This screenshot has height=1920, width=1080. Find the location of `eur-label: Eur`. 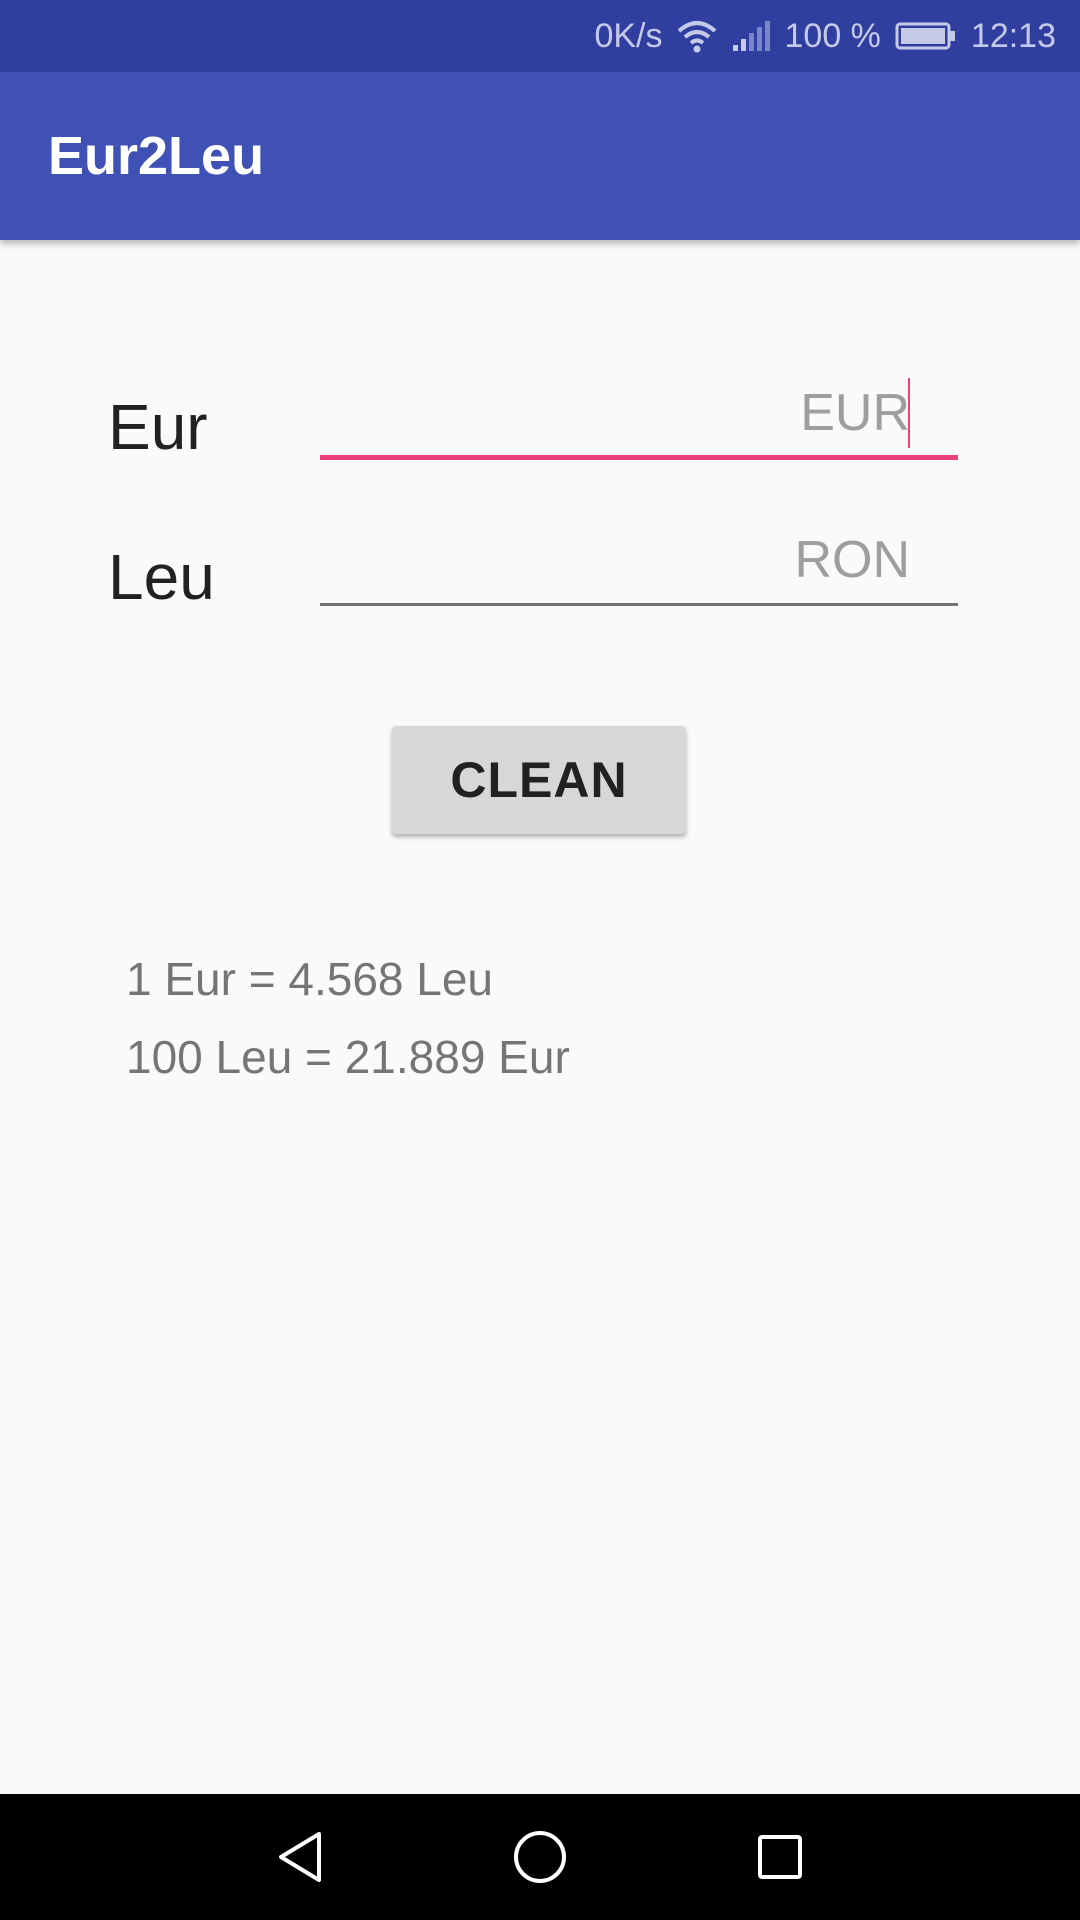

eur-label: Eur is located at coordinates (158, 427).